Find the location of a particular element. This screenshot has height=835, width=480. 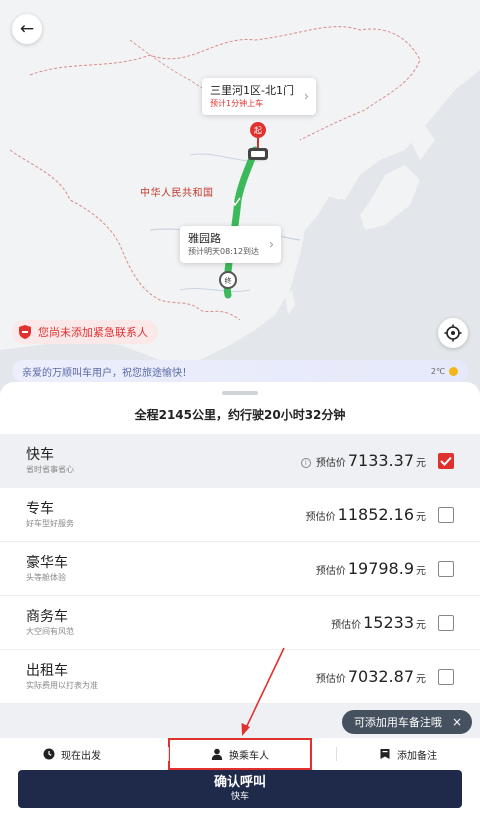

change-passenger-button: 换乘车人 is located at coordinates (240, 754).